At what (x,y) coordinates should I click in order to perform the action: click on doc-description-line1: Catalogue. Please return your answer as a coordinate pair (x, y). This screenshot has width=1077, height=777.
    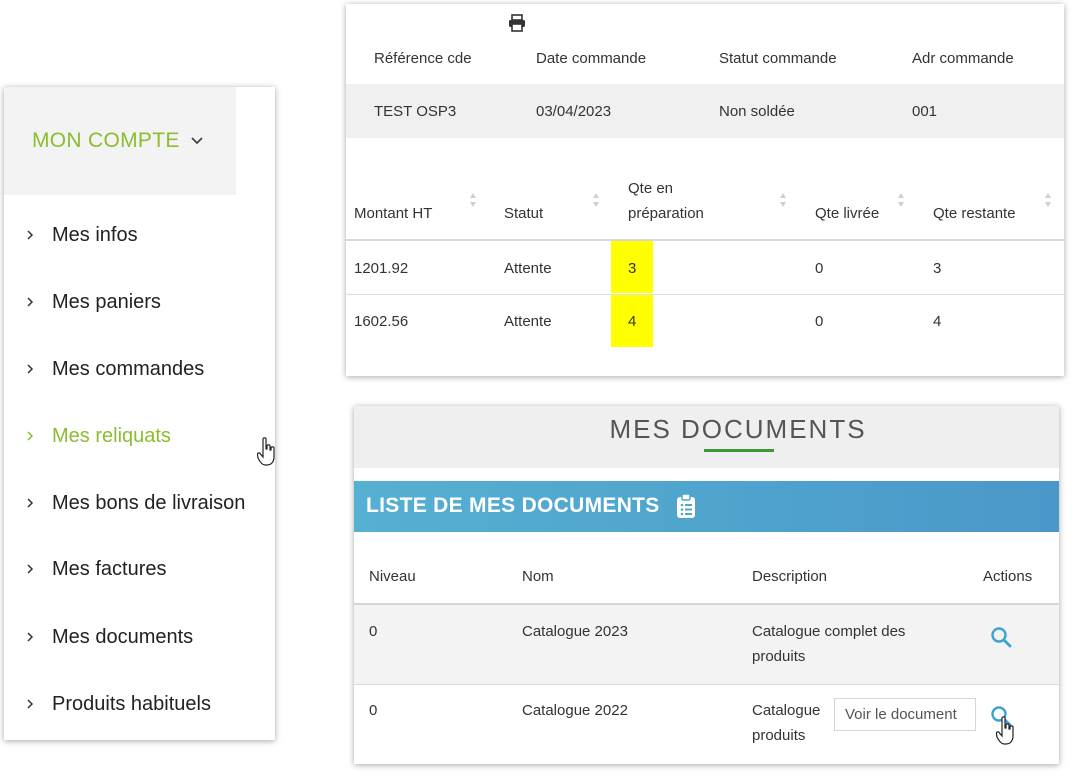
    Looking at the image, I should click on (786, 710).